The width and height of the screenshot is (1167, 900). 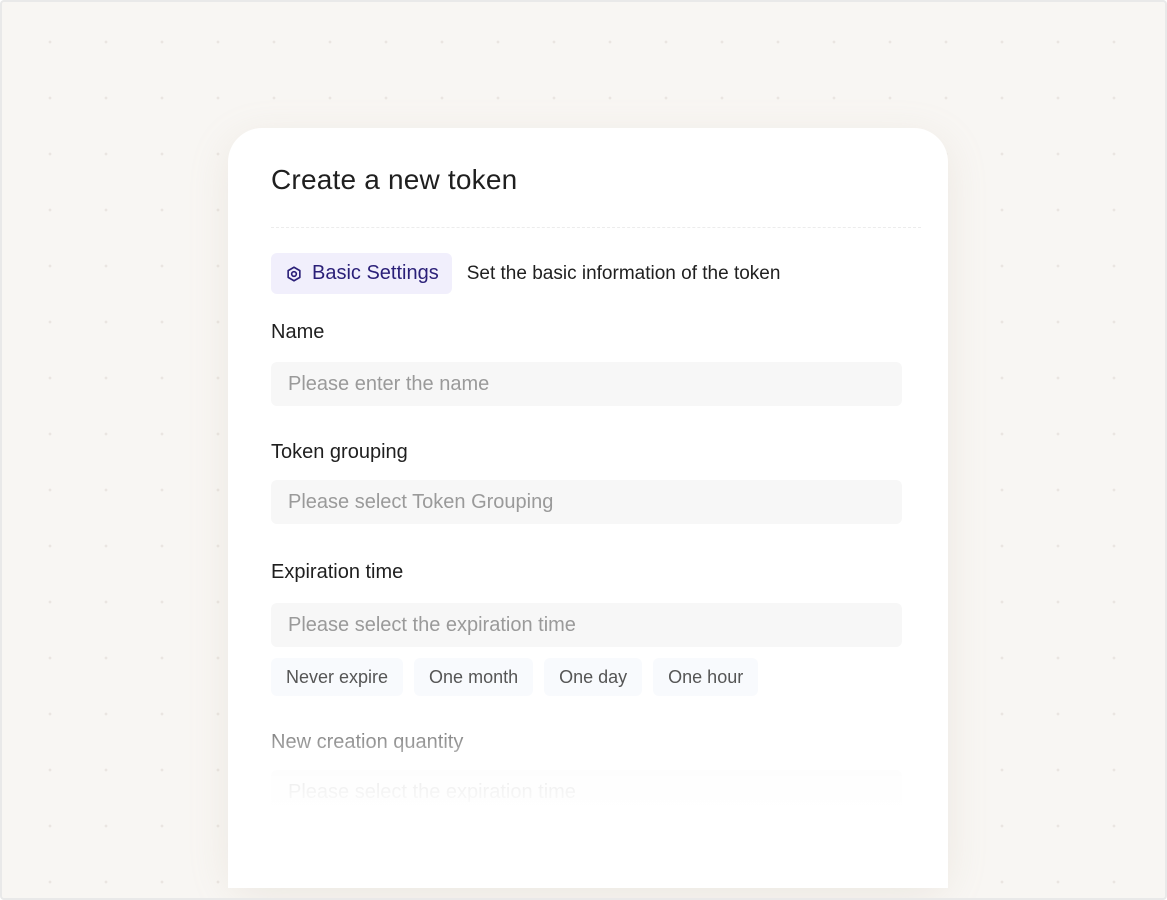 What do you see at coordinates (337, 677) in the screenshot?
I see `preset-never-expire: Never expire` at bounding box center [337, 677].